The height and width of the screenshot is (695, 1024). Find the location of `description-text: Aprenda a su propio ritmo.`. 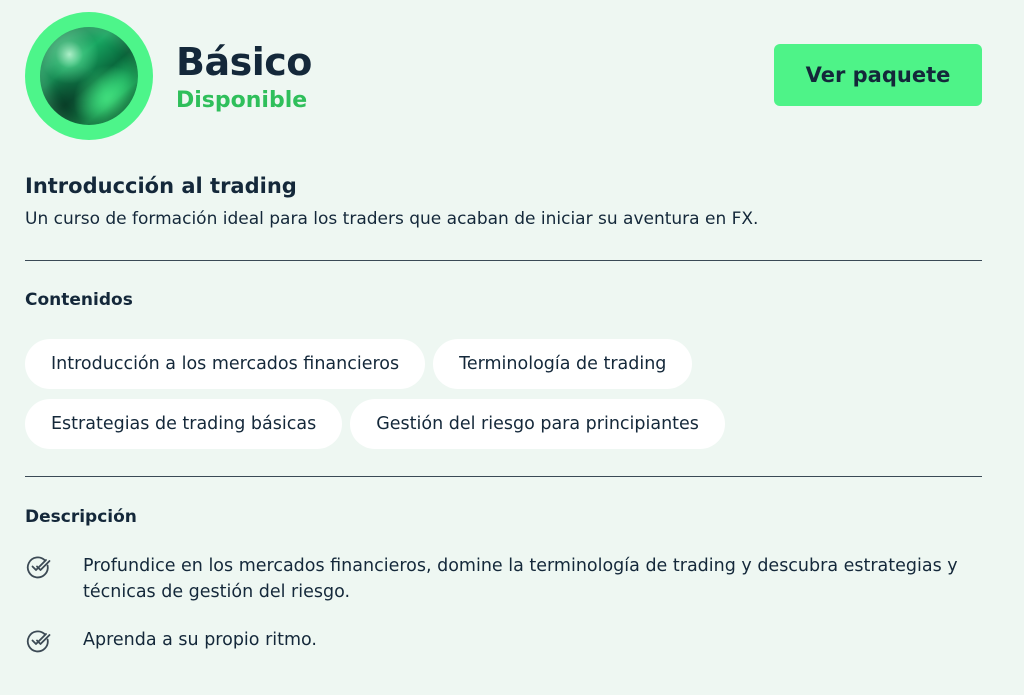

description-text: Aprenda a su propio ritmo. is located at coordinates (200, 640).